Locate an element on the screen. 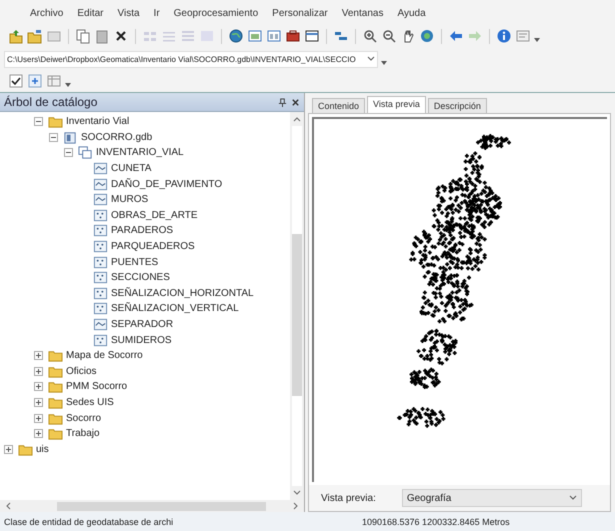  info-icon is located at coordinates (504, 36).